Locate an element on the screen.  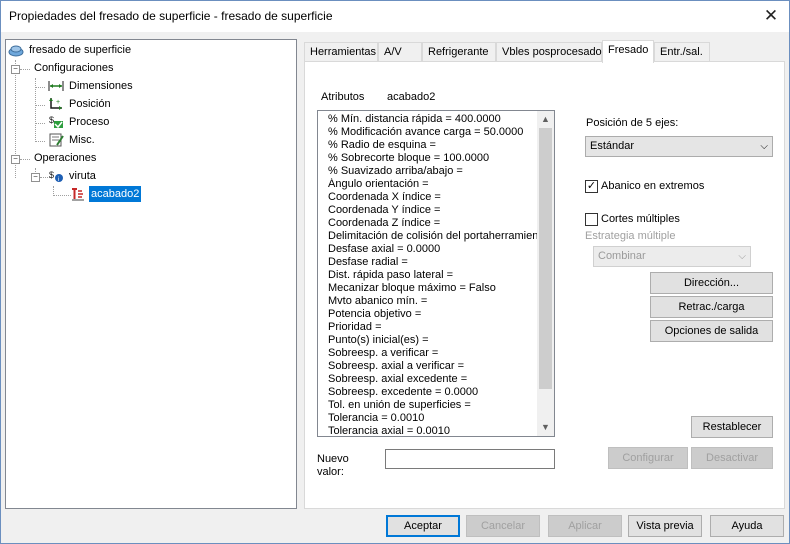
aceptar-button: Aceptar is located at coordinates (423, 526).